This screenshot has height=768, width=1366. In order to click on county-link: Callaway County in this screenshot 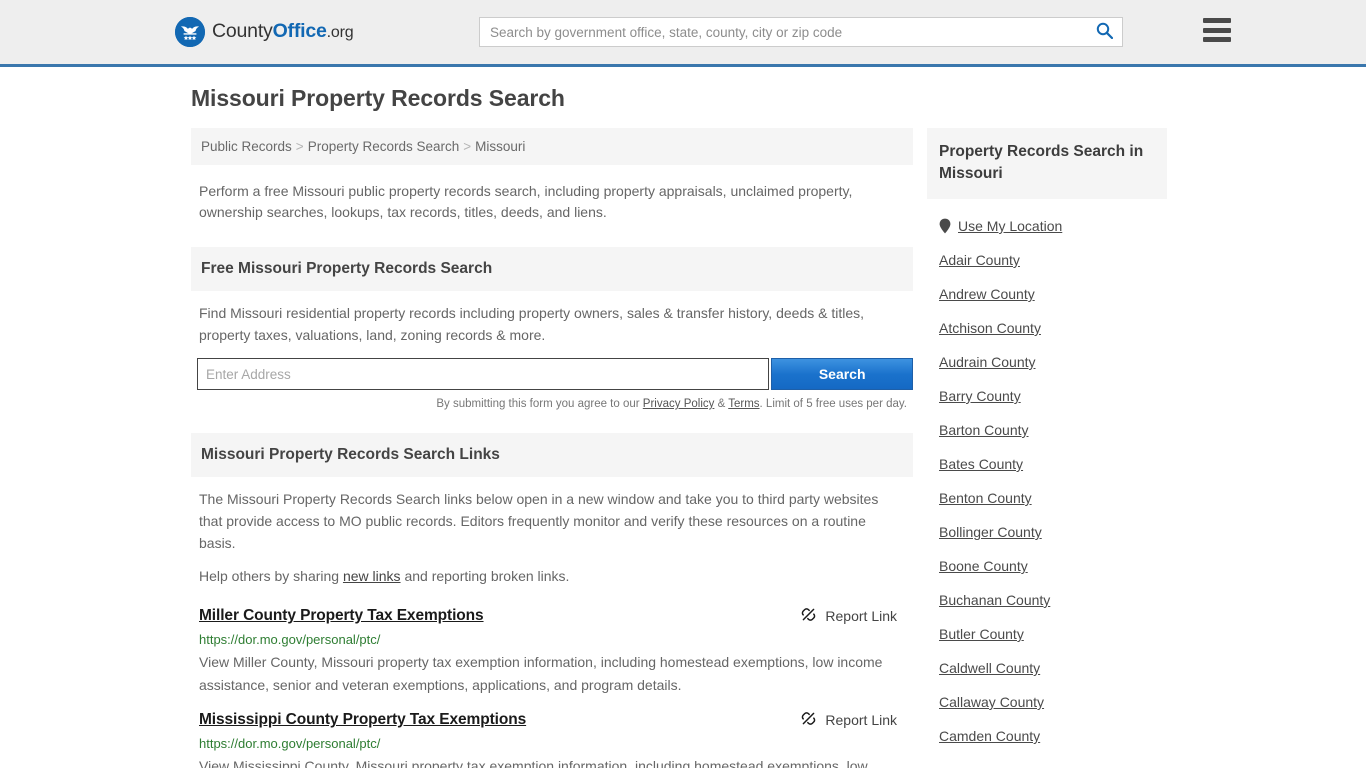, I will do `click(991, 702)`.